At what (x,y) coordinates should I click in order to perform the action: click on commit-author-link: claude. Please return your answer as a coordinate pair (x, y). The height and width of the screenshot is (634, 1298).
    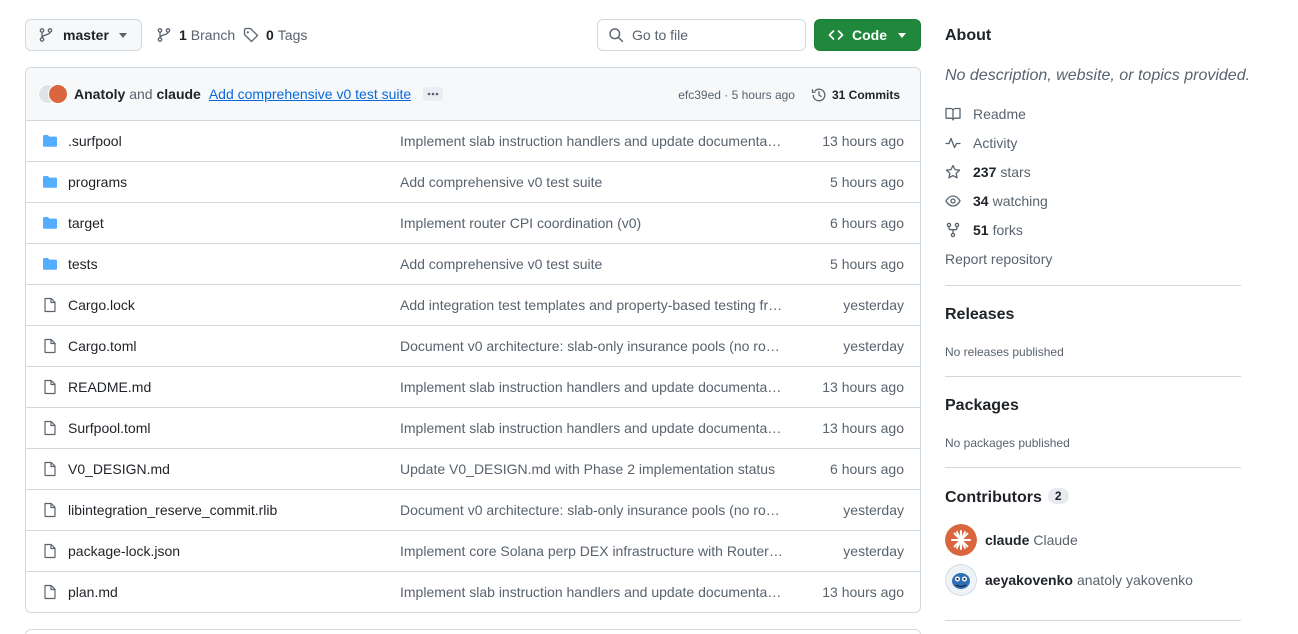
    Looking at the image, I should click on (178, 94).